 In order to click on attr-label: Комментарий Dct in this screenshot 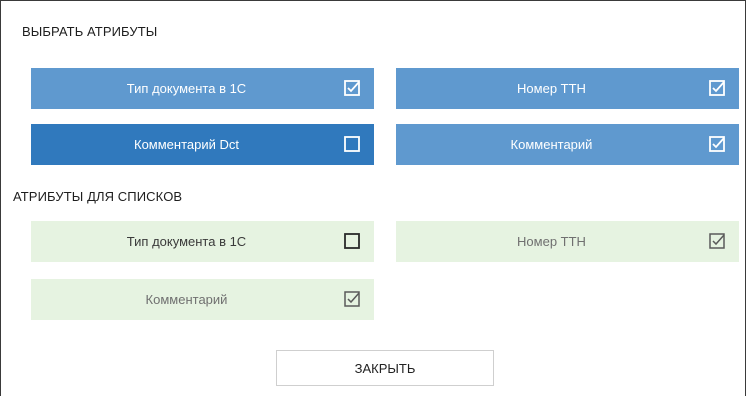, I will do `click(186, 144)`.